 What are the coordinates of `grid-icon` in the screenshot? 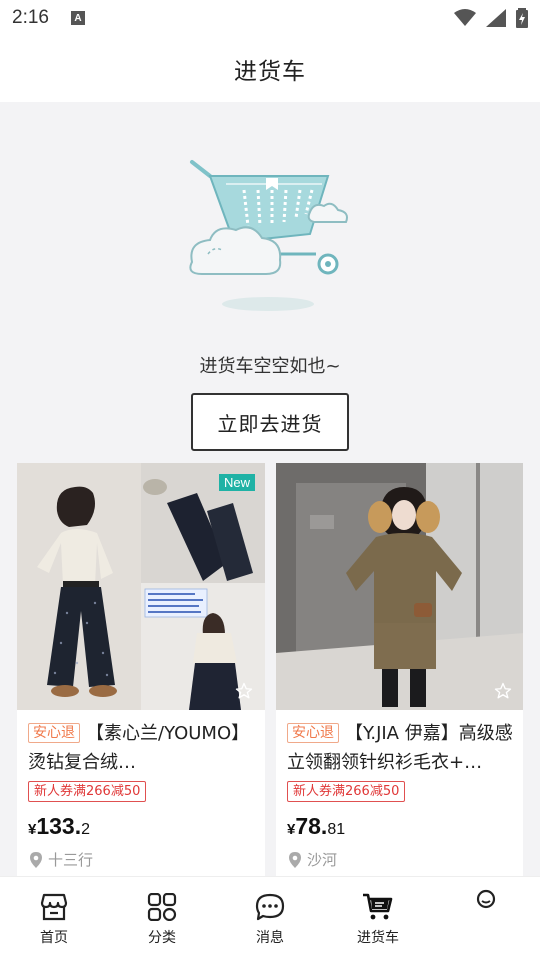 It's located at (162, 907).